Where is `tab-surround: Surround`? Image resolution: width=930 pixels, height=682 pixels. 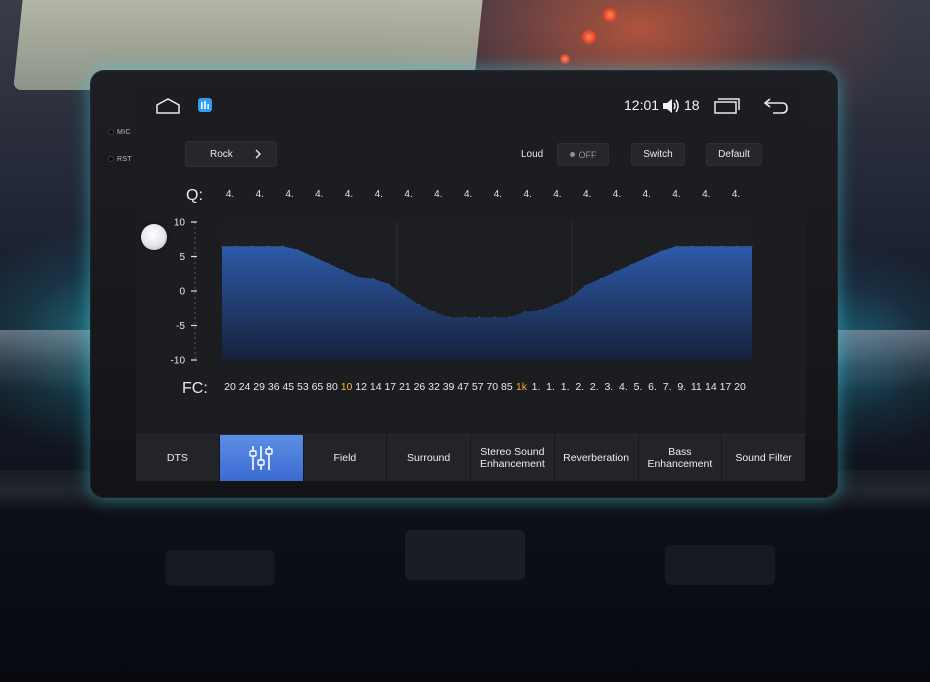 tab-surround: Surround is located at coordinates (429, 457).